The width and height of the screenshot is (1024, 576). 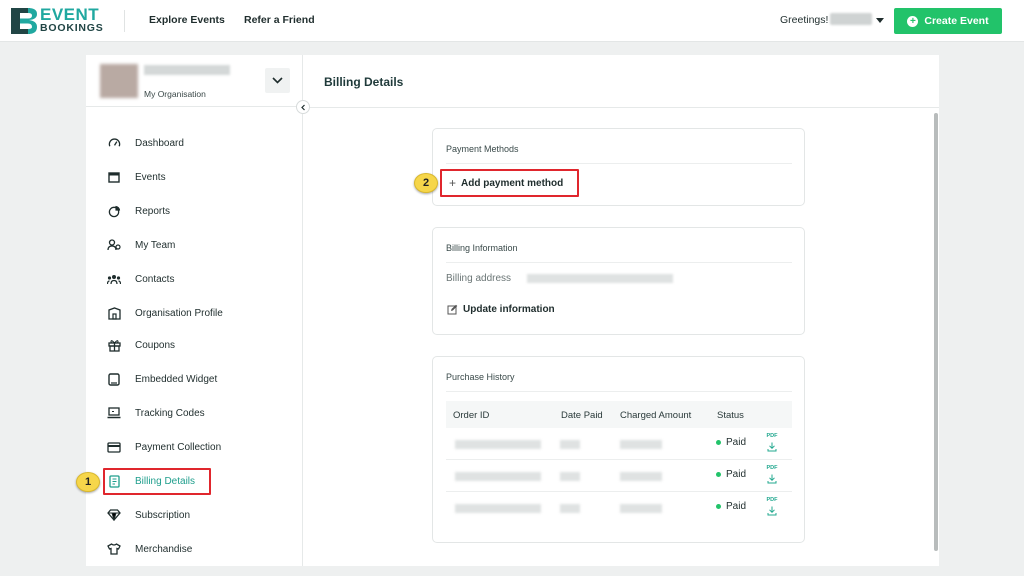 I want to click on column-header-date-paid: Date Paid, so click(x=582, y=415).